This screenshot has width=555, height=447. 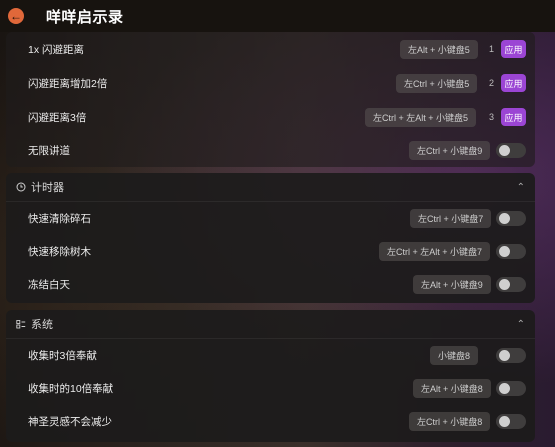 What do you see at coordinates (68, 83) in the screenshot?
I see `cheat-label: 闪避距离增加2倍` at bounding box center [68, 83].